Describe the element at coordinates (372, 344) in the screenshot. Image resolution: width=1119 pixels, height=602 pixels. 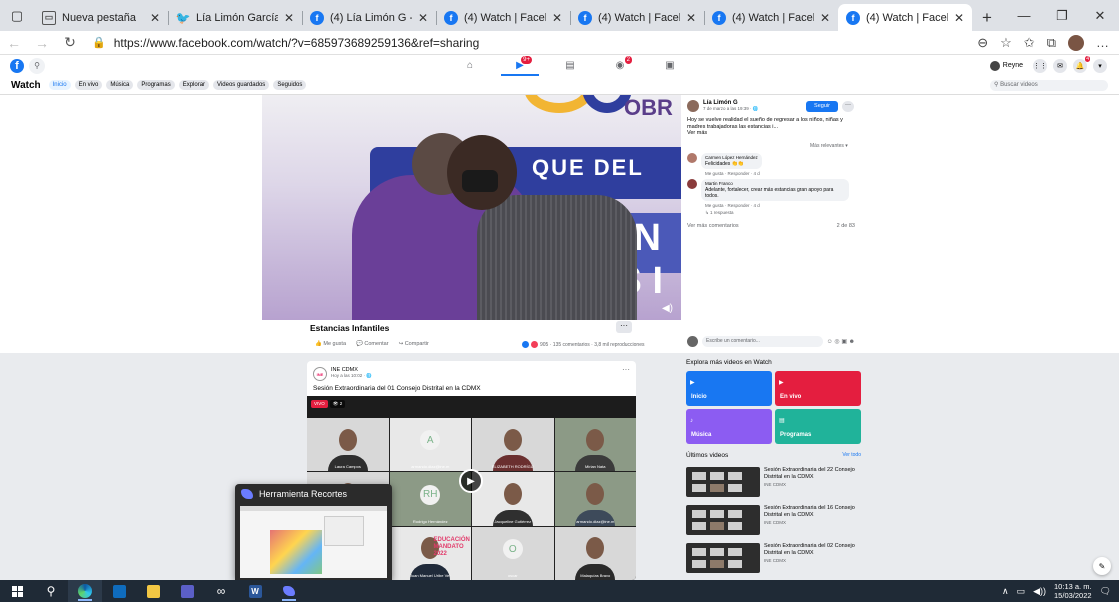
I see `comment-button: 💬 Comentar` at that location.